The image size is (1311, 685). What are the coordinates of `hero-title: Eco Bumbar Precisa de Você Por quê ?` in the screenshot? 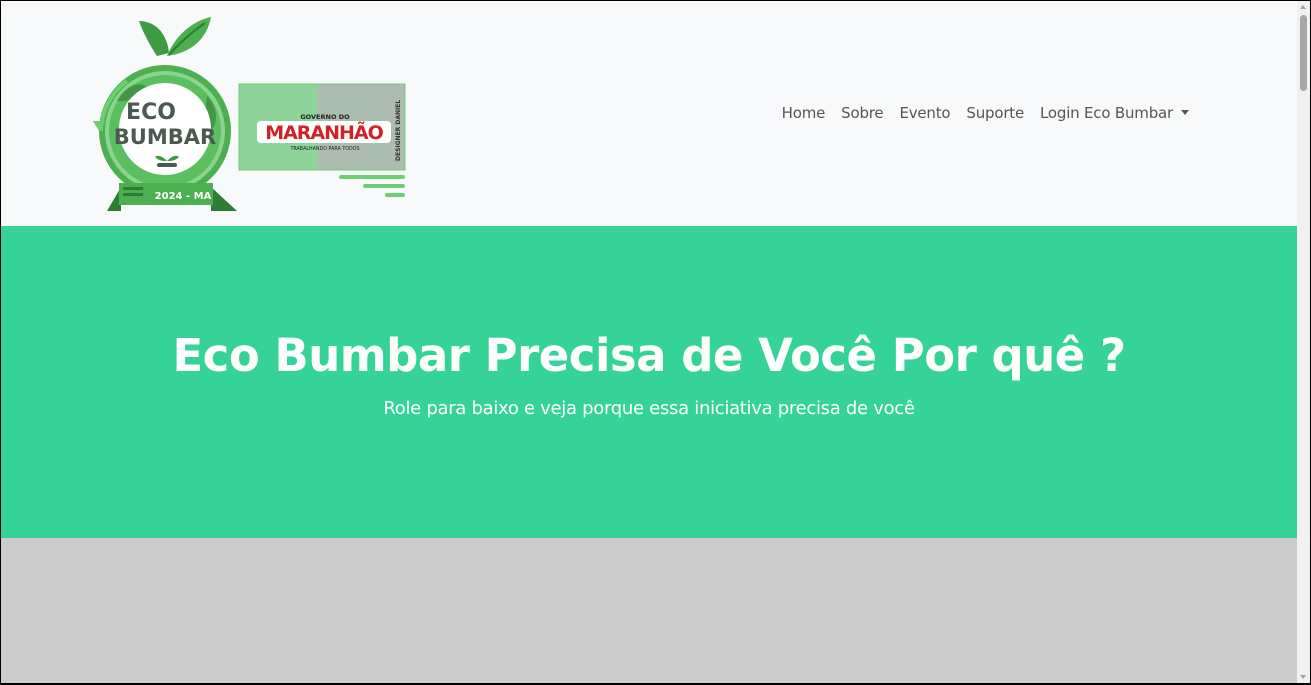 It's located at (649, 355).